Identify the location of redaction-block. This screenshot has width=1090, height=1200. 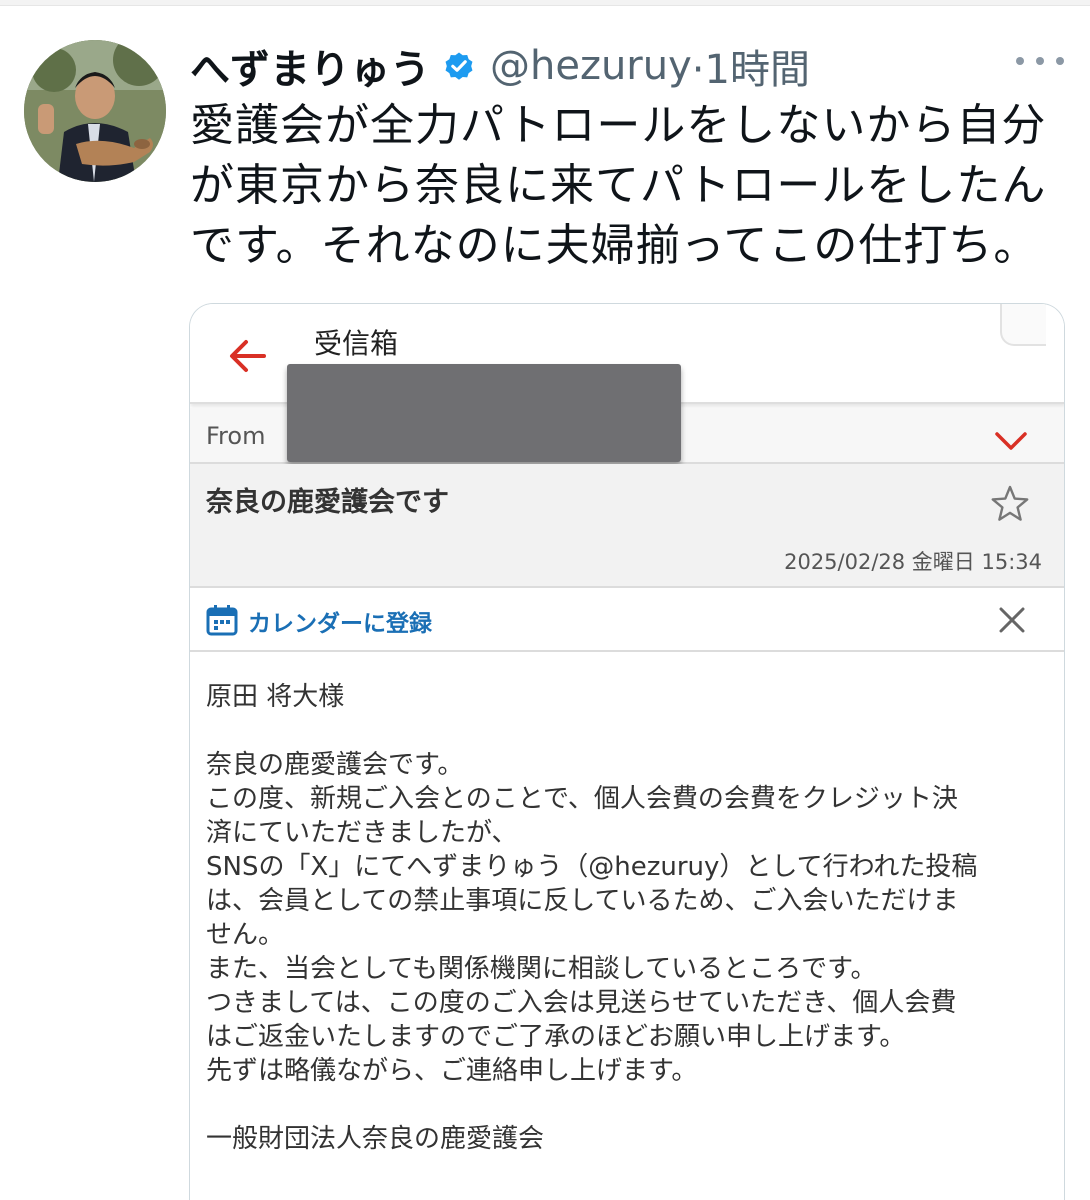
(484, 413).